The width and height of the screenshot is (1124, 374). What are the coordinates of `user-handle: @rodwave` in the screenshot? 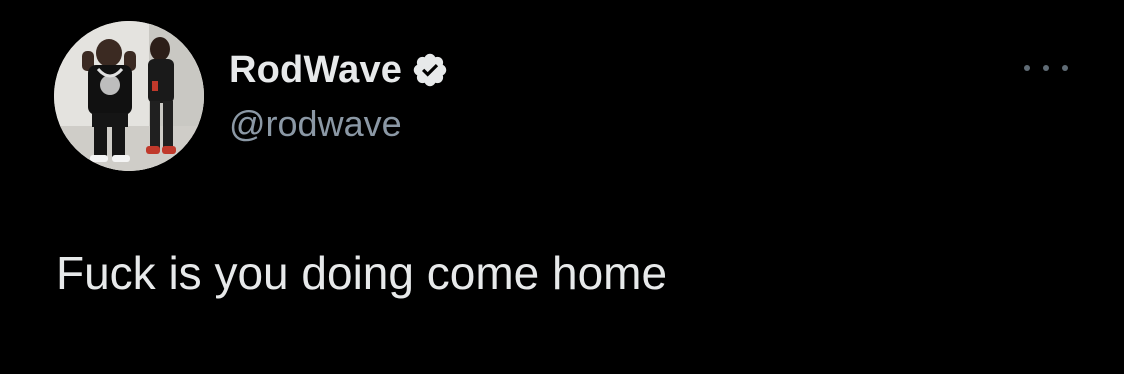 It's located at (315, 124).